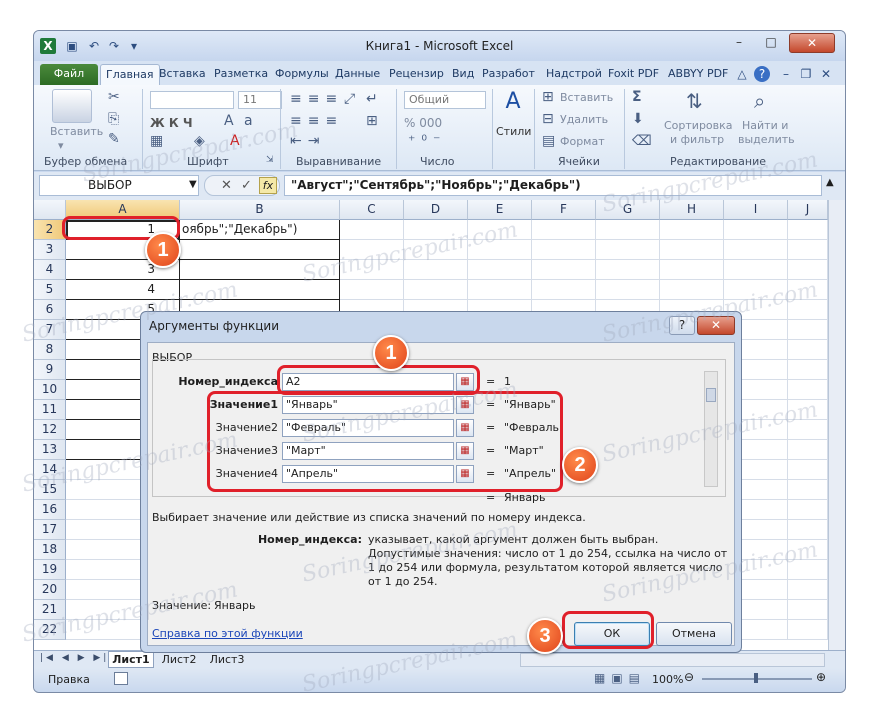  Describe the element at coordinates (50, 250) in the screenshot. I see `row-header: 3` at that location.